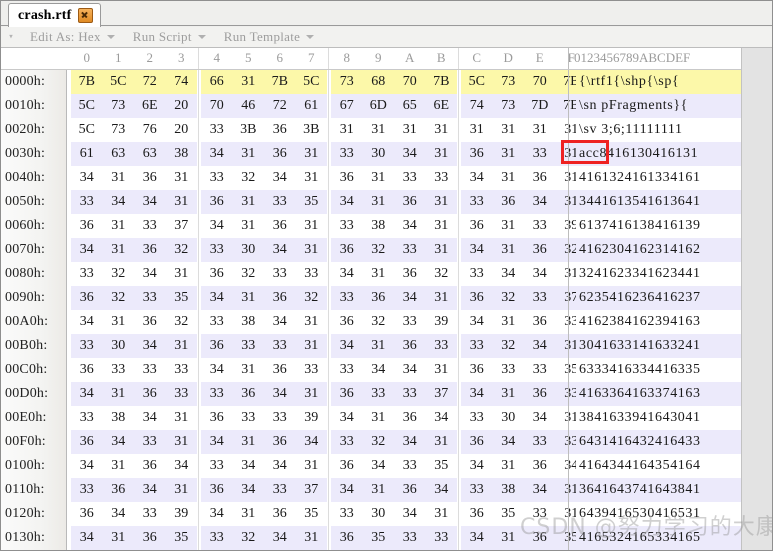  I want to click on hex-byte: 5C, so click(87, 130).